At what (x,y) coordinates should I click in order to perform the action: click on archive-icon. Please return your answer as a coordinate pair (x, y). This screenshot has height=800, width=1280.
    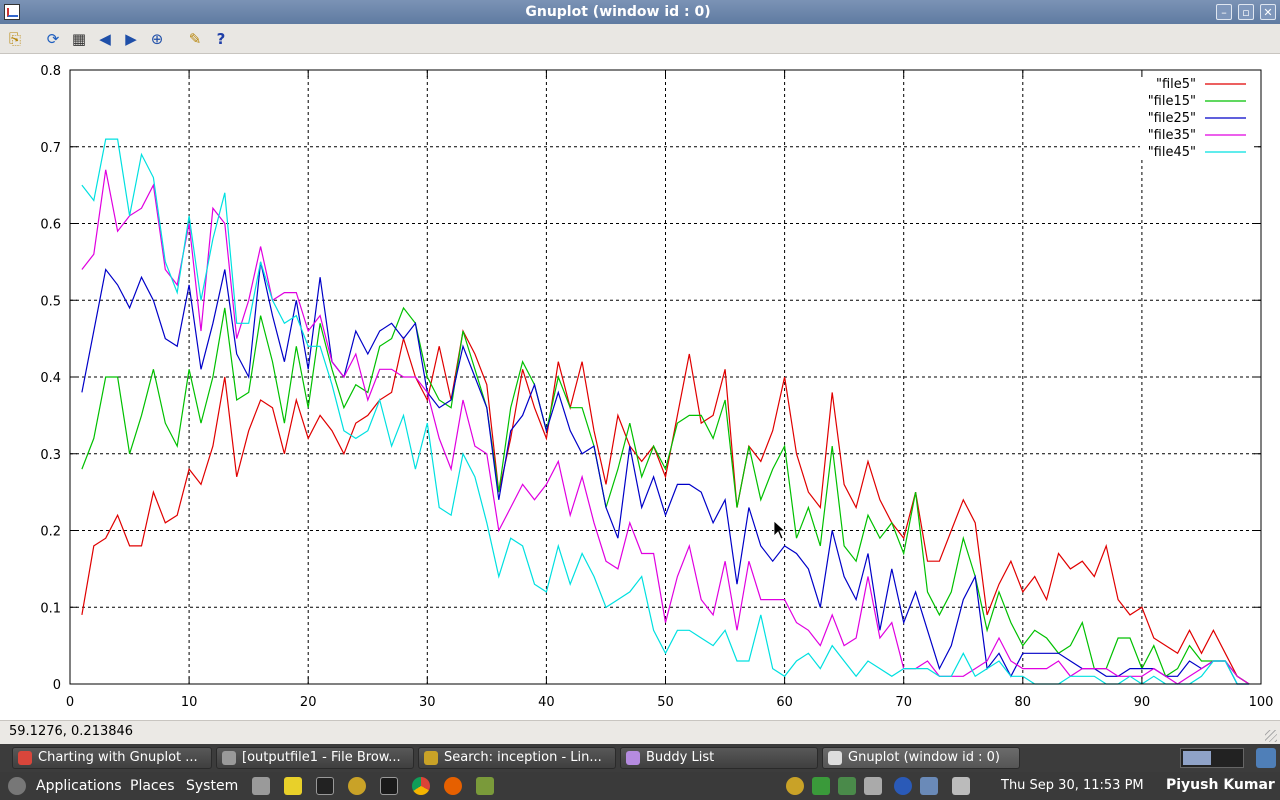
    Looking at the image, I should click on (485, 786).